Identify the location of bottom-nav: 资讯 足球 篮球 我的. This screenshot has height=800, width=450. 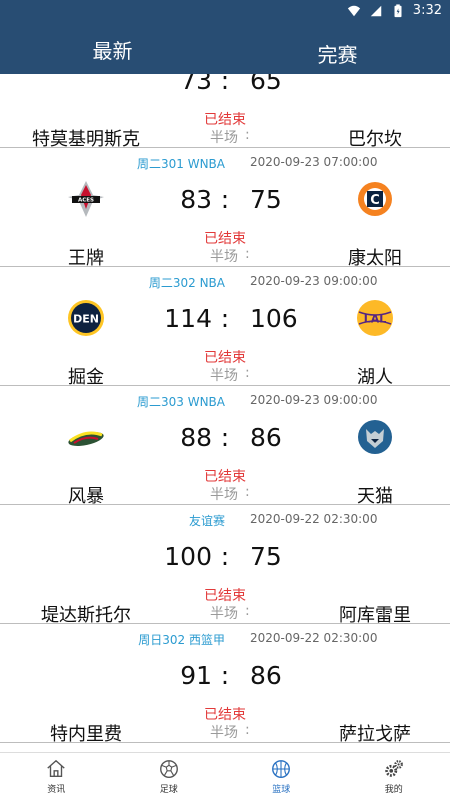
(225, 776).